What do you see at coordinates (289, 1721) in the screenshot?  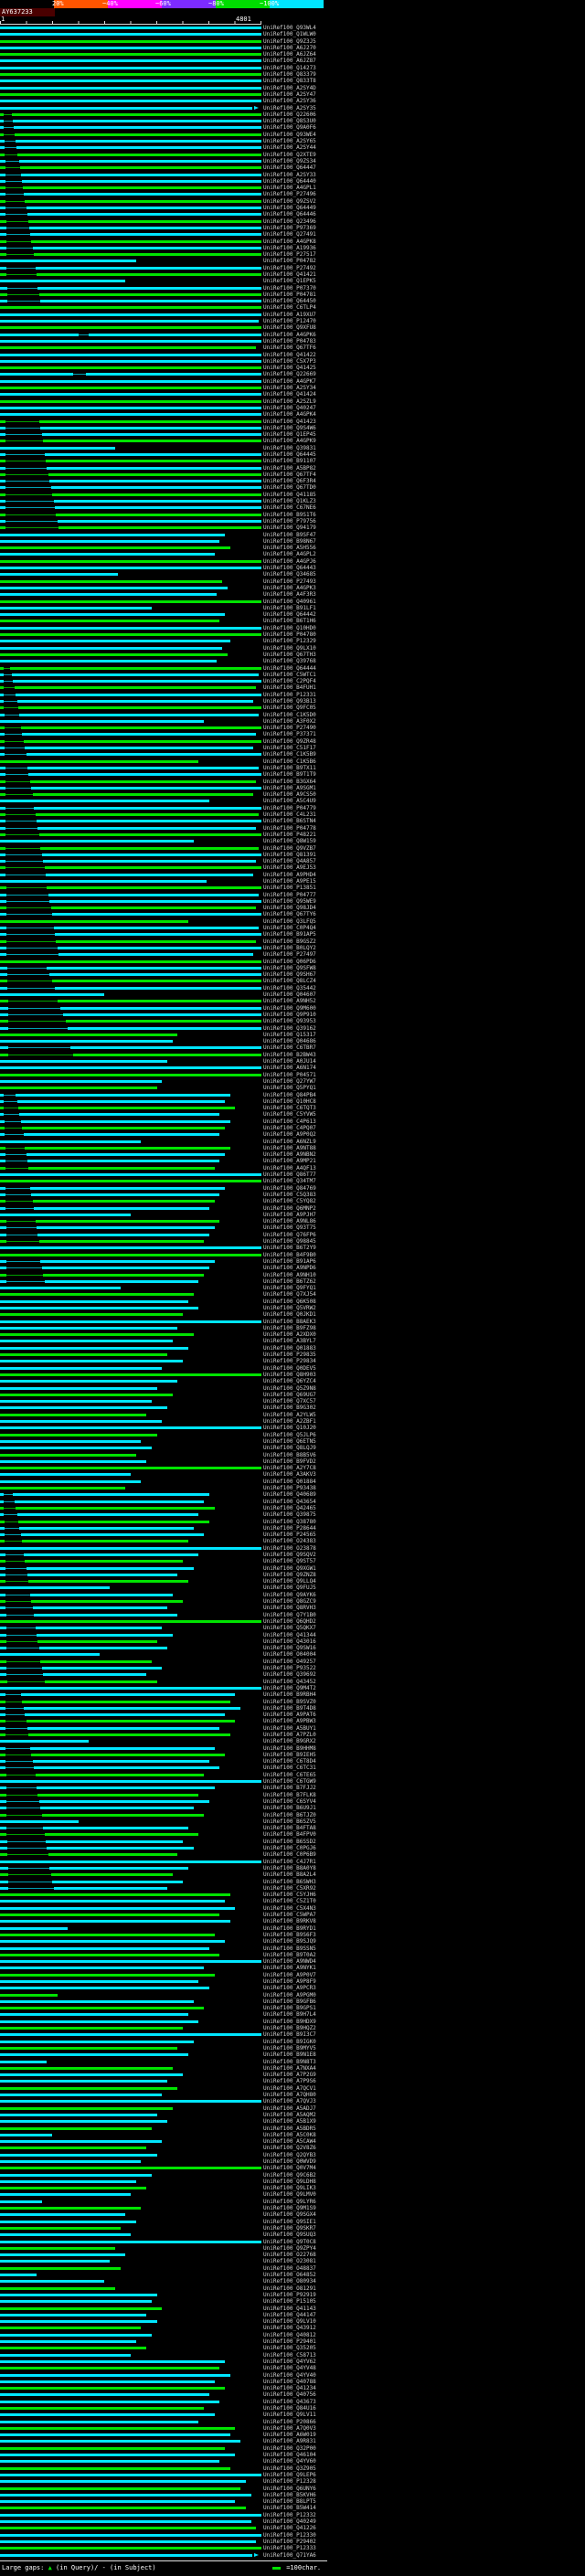 I see `hit-label: UniRef100_A9PBW3` at bounding box center [289, 1721].